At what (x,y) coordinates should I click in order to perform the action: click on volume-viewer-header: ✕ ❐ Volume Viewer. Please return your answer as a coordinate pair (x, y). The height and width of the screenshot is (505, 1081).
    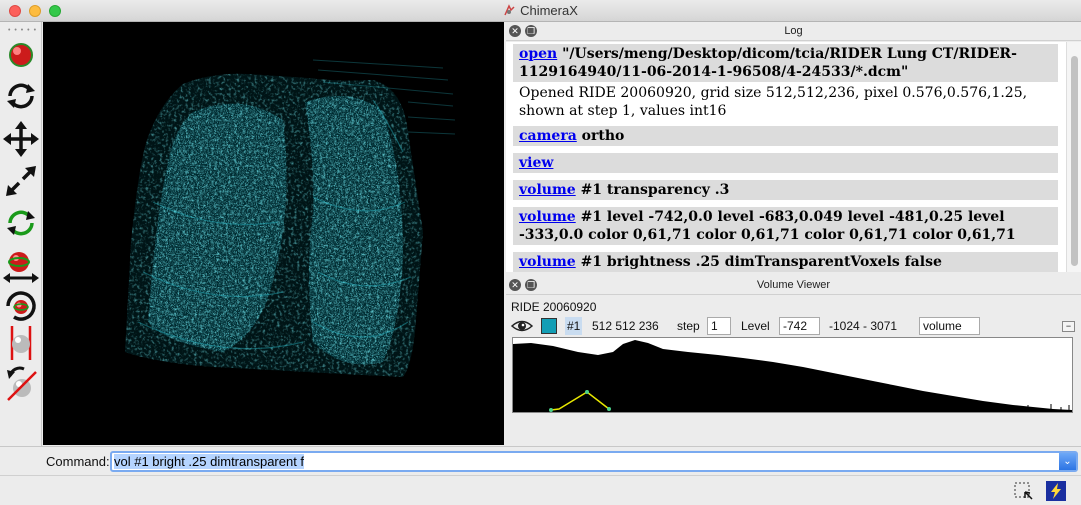
    Looking at the image, I should click on (793, 285).